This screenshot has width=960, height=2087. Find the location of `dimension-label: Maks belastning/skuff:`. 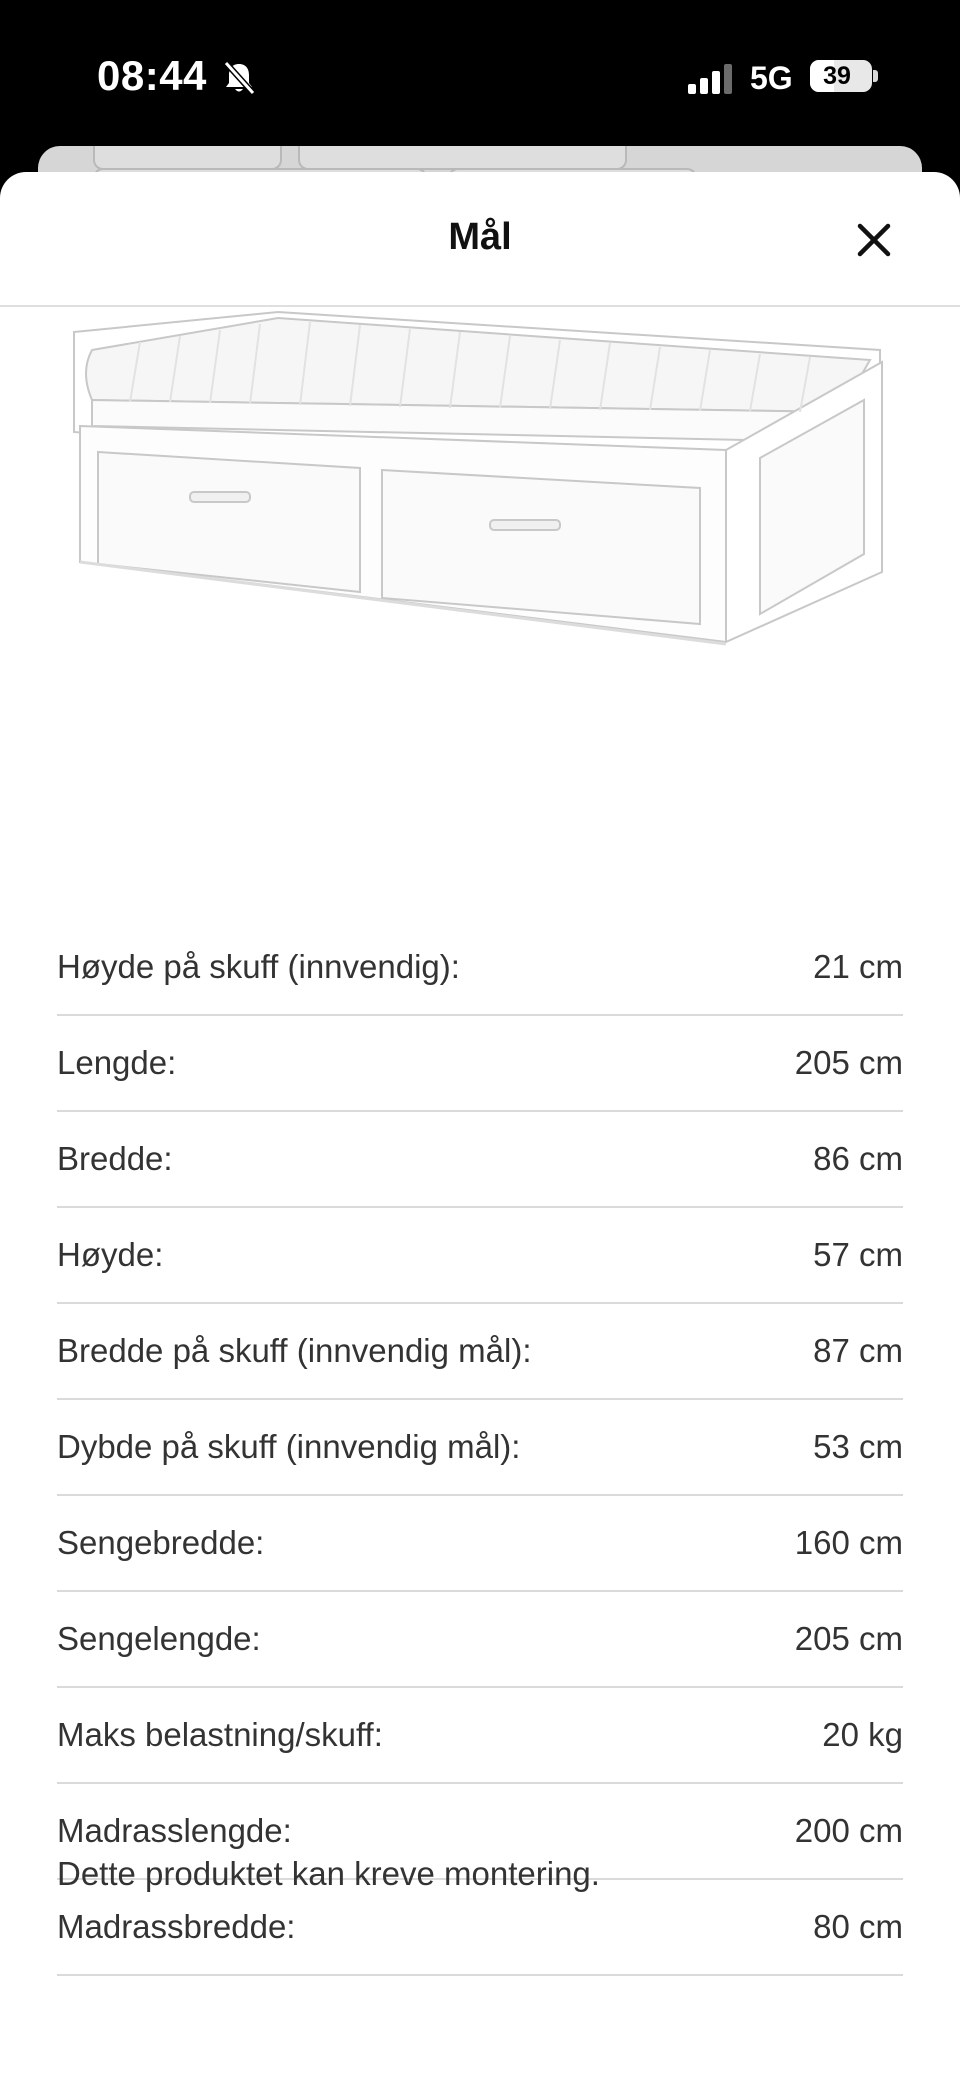

dimension-label: Maks belastning/skuff: is located at coordinates (220, 1734).